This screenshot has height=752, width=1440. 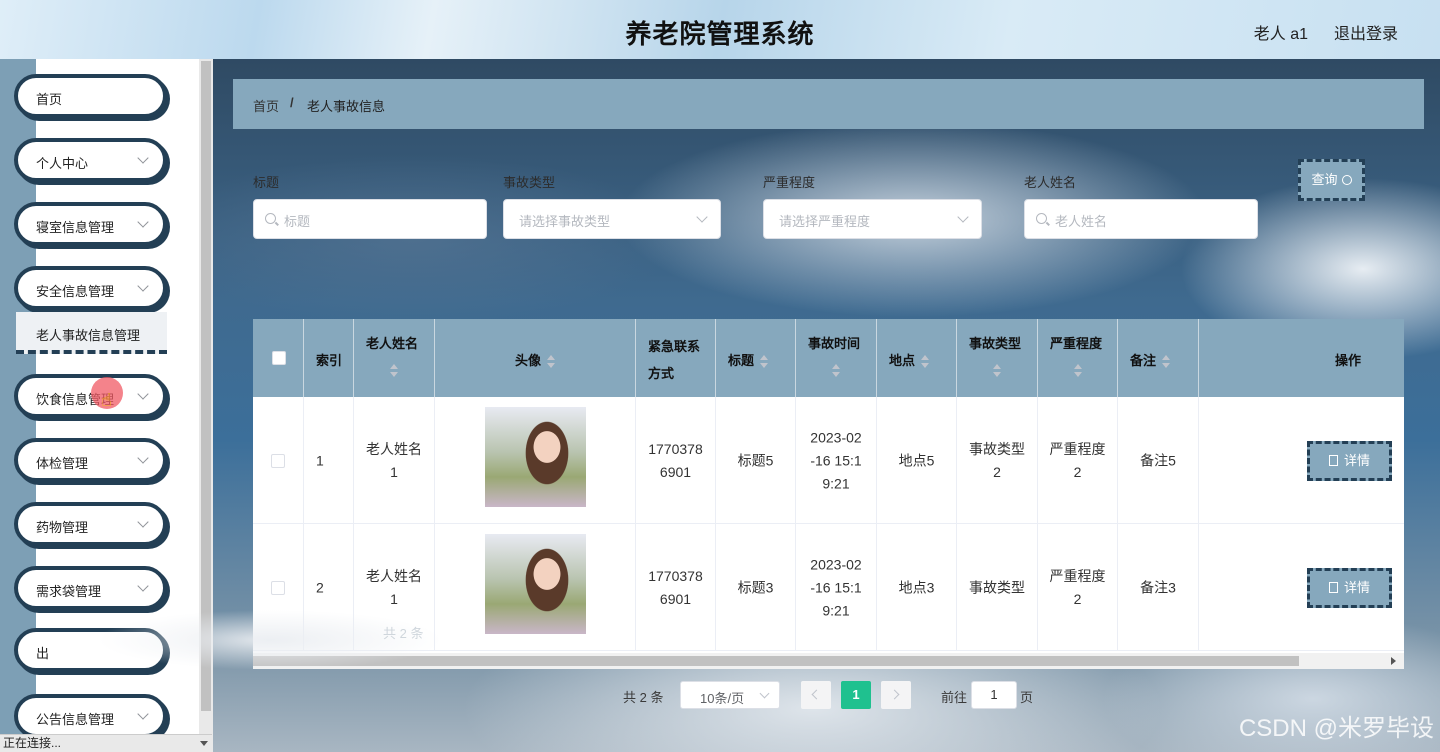 I want to click on sidebar-item-checkup: 体检管理, so click(x=90, y=460).